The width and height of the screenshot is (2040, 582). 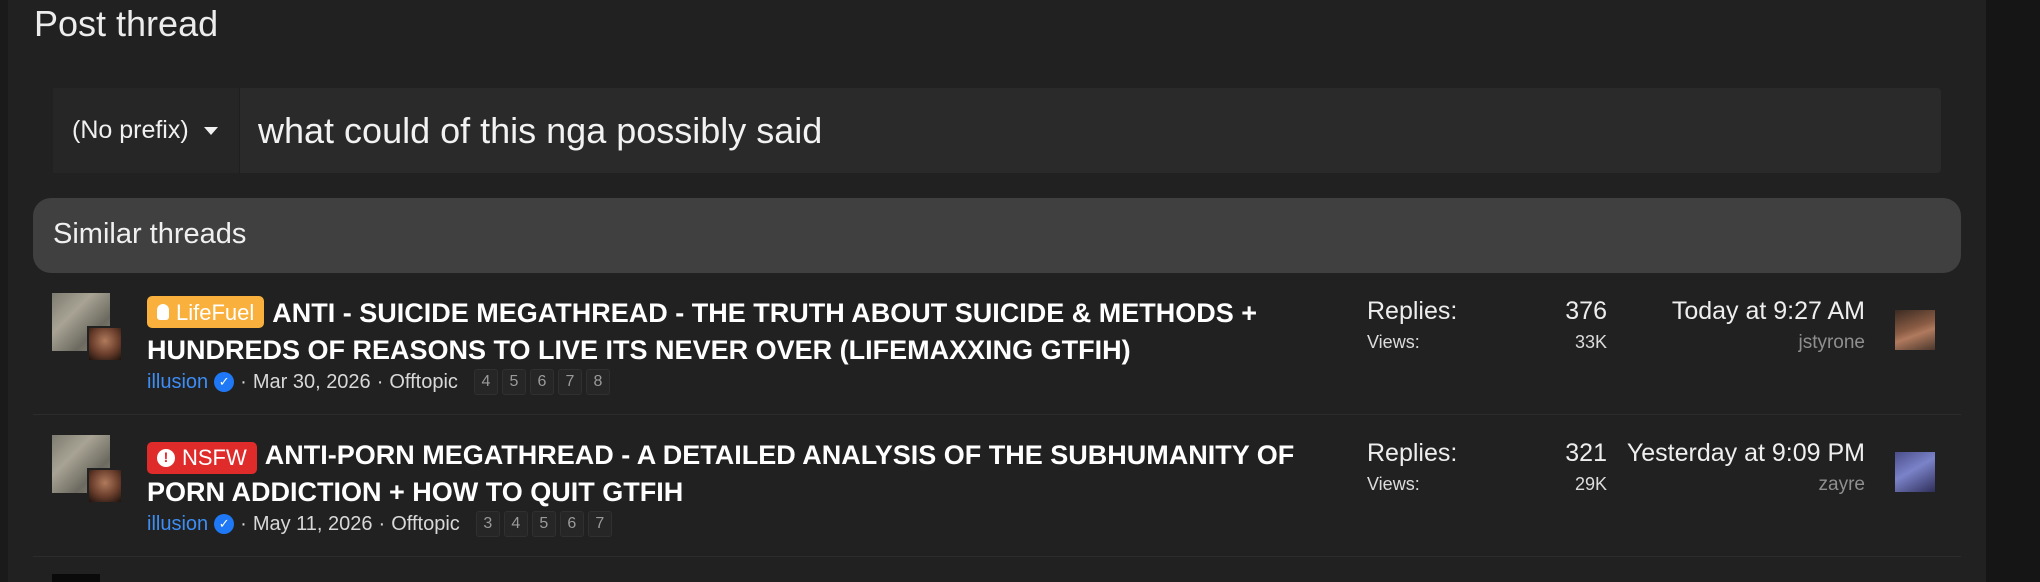 I want to click on page-link: 8, so click(x=597, y=382).